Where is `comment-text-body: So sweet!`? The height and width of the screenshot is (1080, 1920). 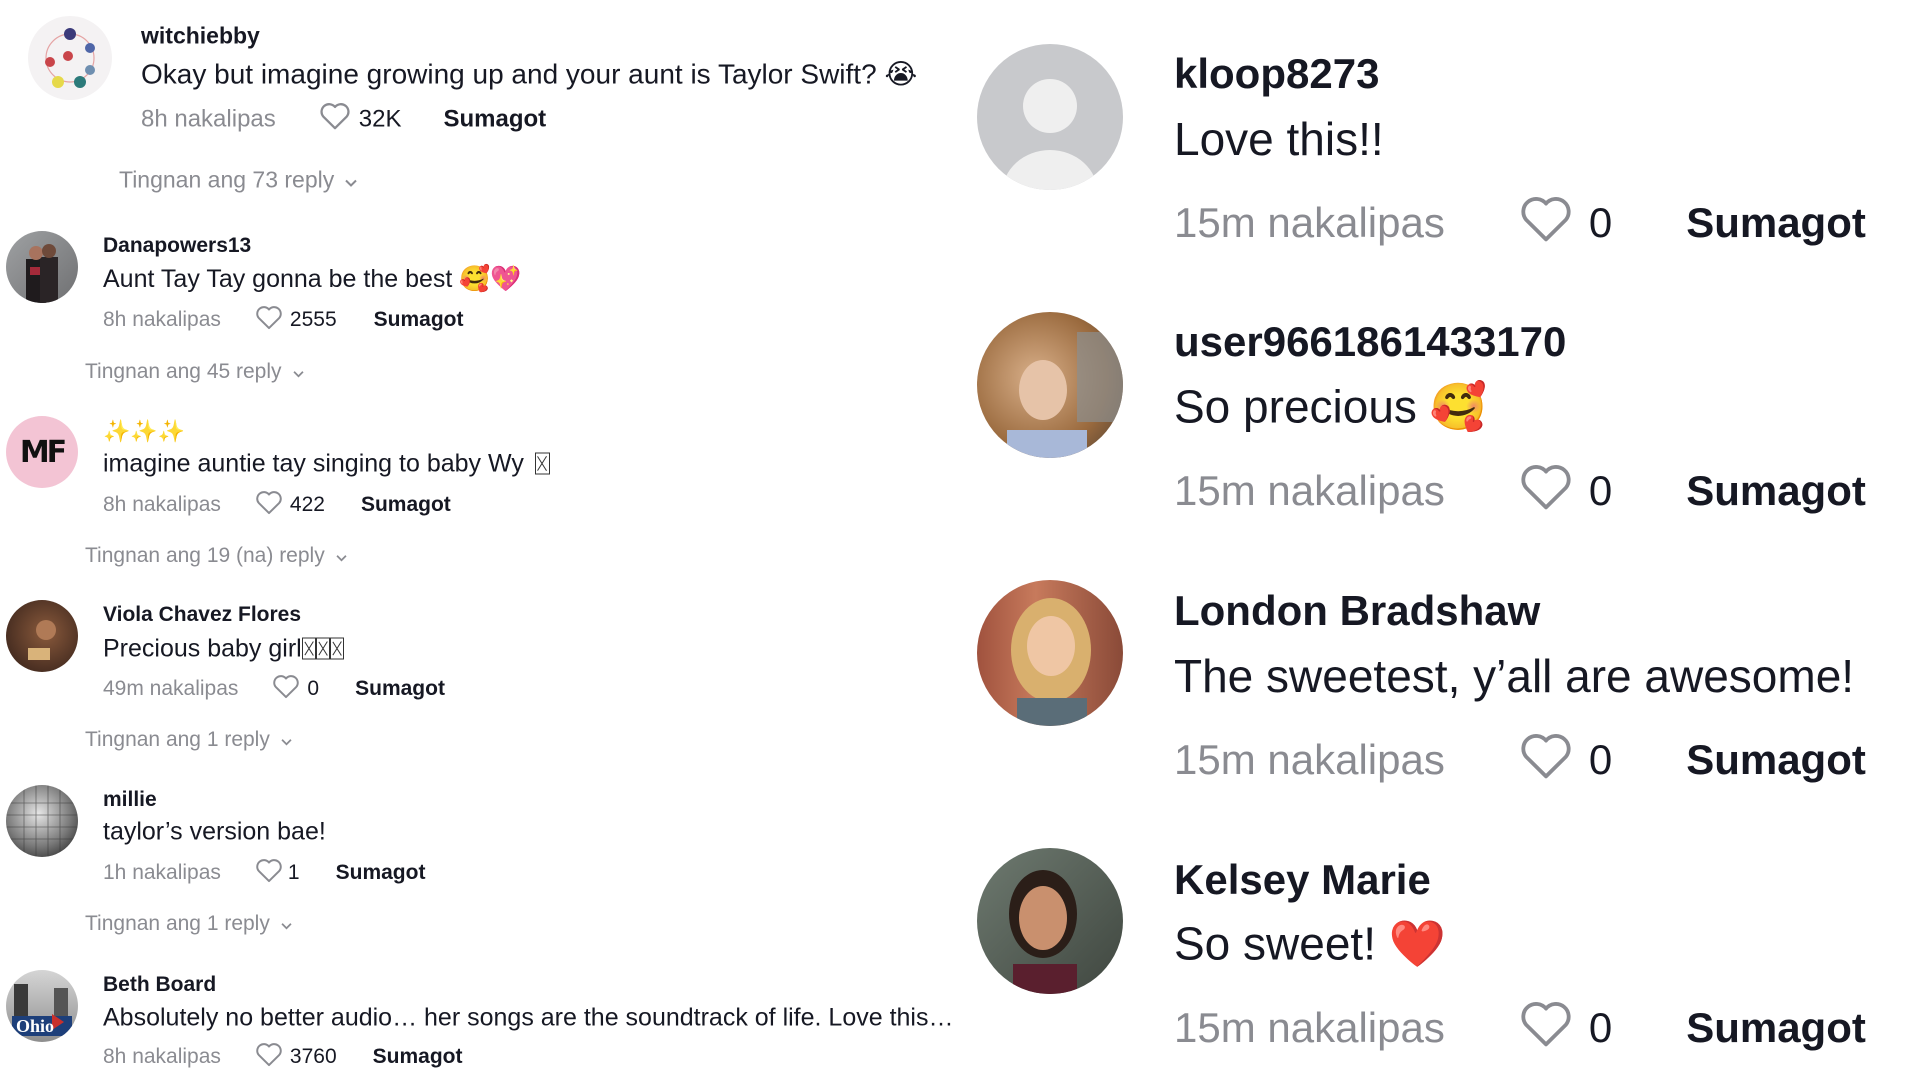 comment-text-body: So sweet! is located at coordinates (1275, 943).